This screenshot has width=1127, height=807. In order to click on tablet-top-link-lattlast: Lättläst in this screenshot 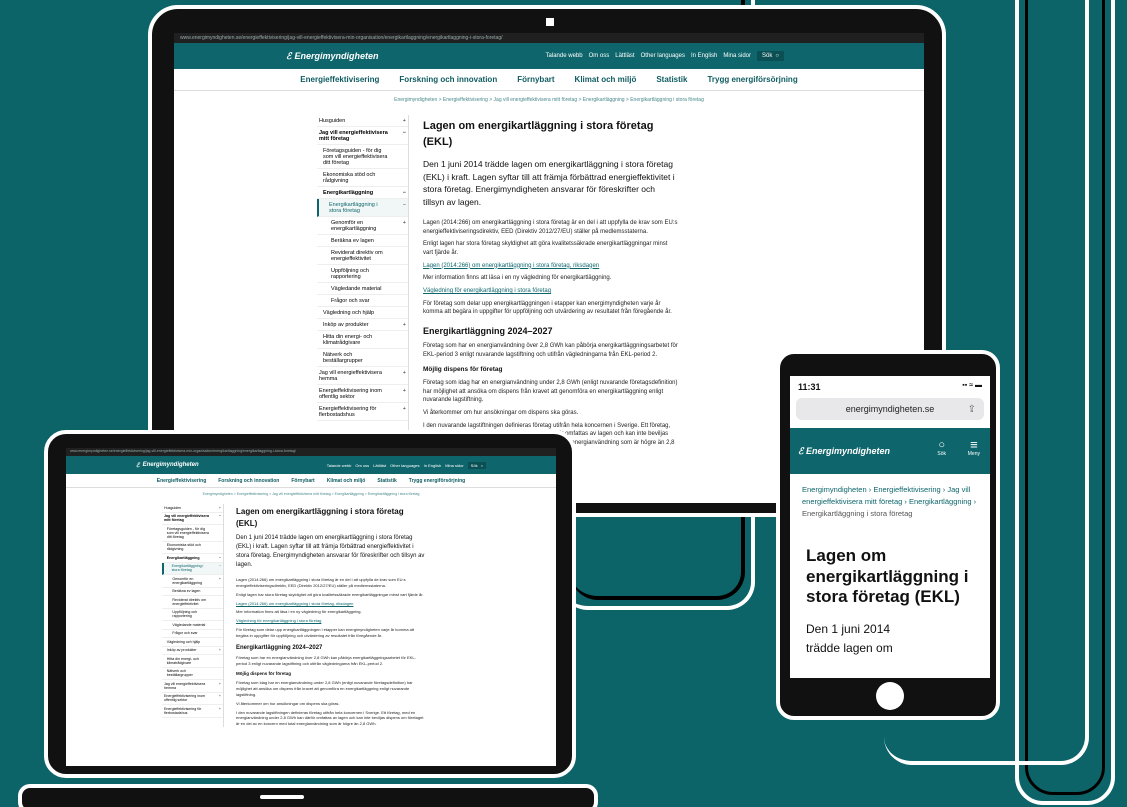, I will do `click(379, 465)`.